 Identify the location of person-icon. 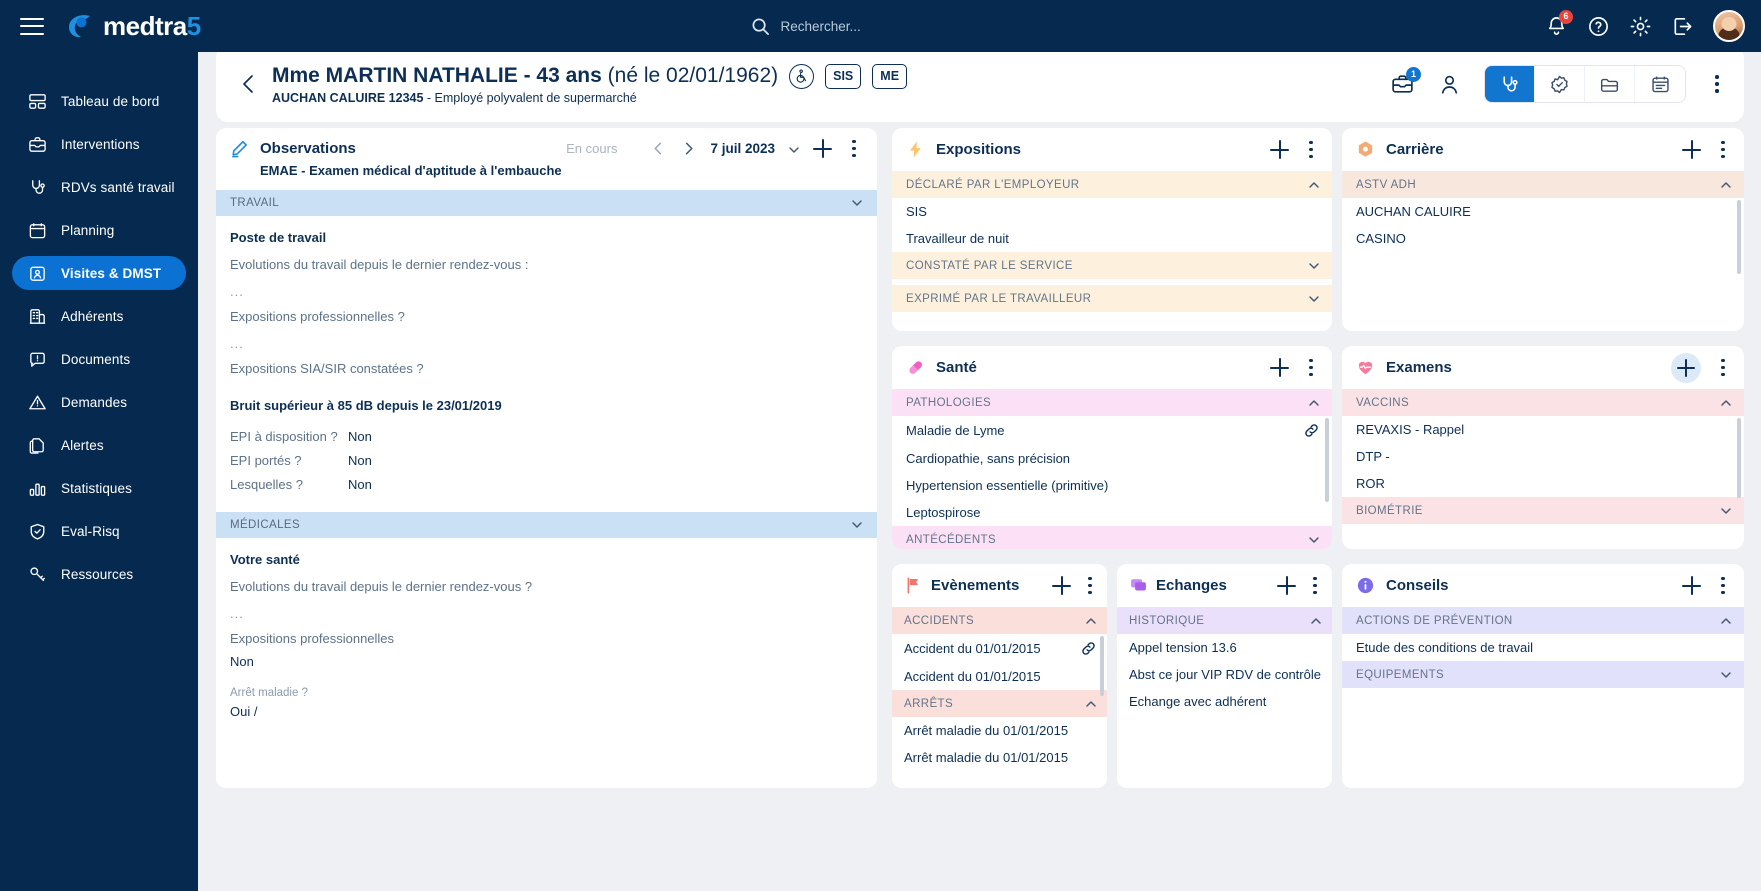
(1449, 84).